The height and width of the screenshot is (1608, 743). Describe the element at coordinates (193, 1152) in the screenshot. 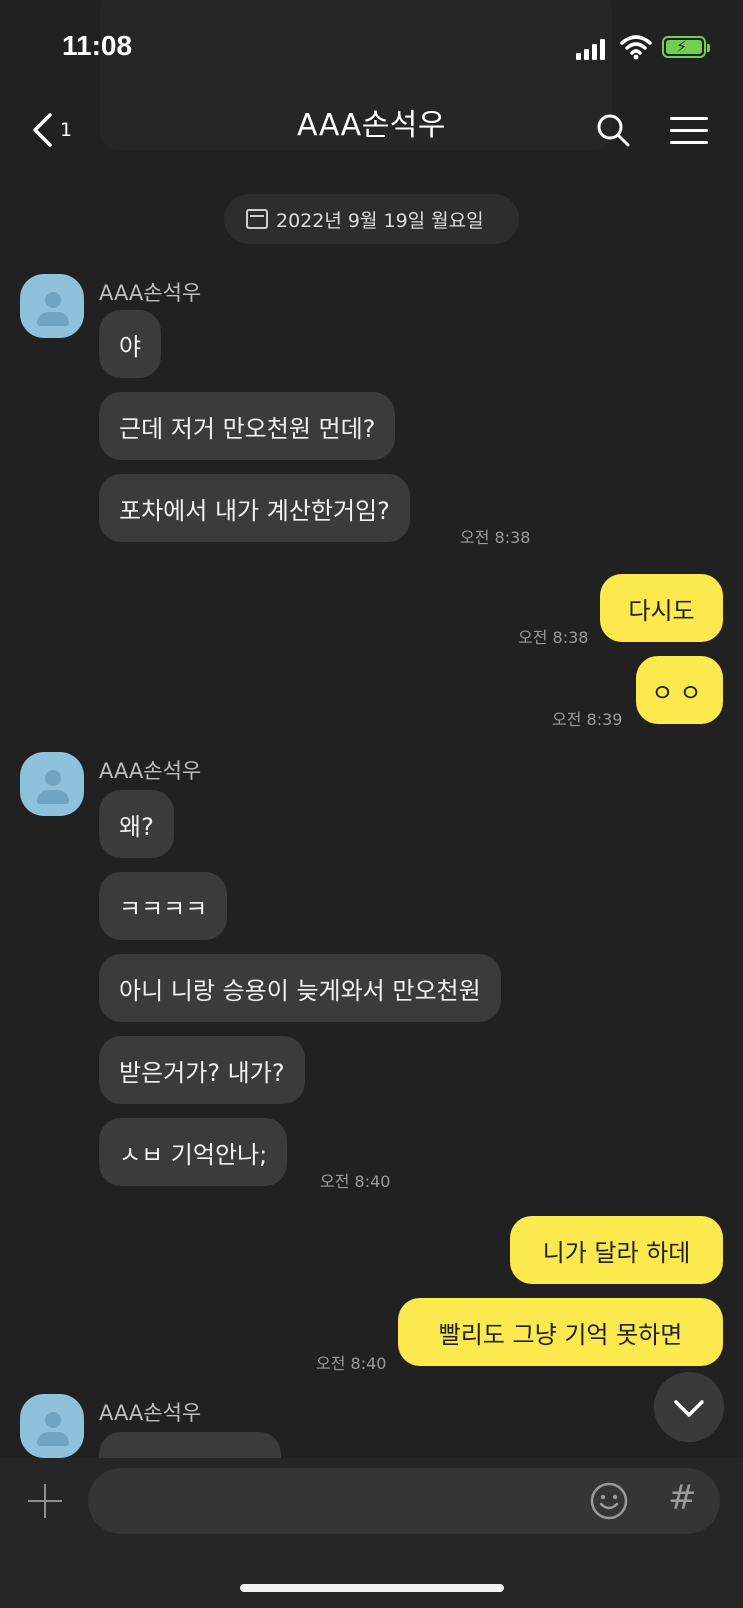

I see `message-bubble: ㅅㅂ 기억안나;` at that location.